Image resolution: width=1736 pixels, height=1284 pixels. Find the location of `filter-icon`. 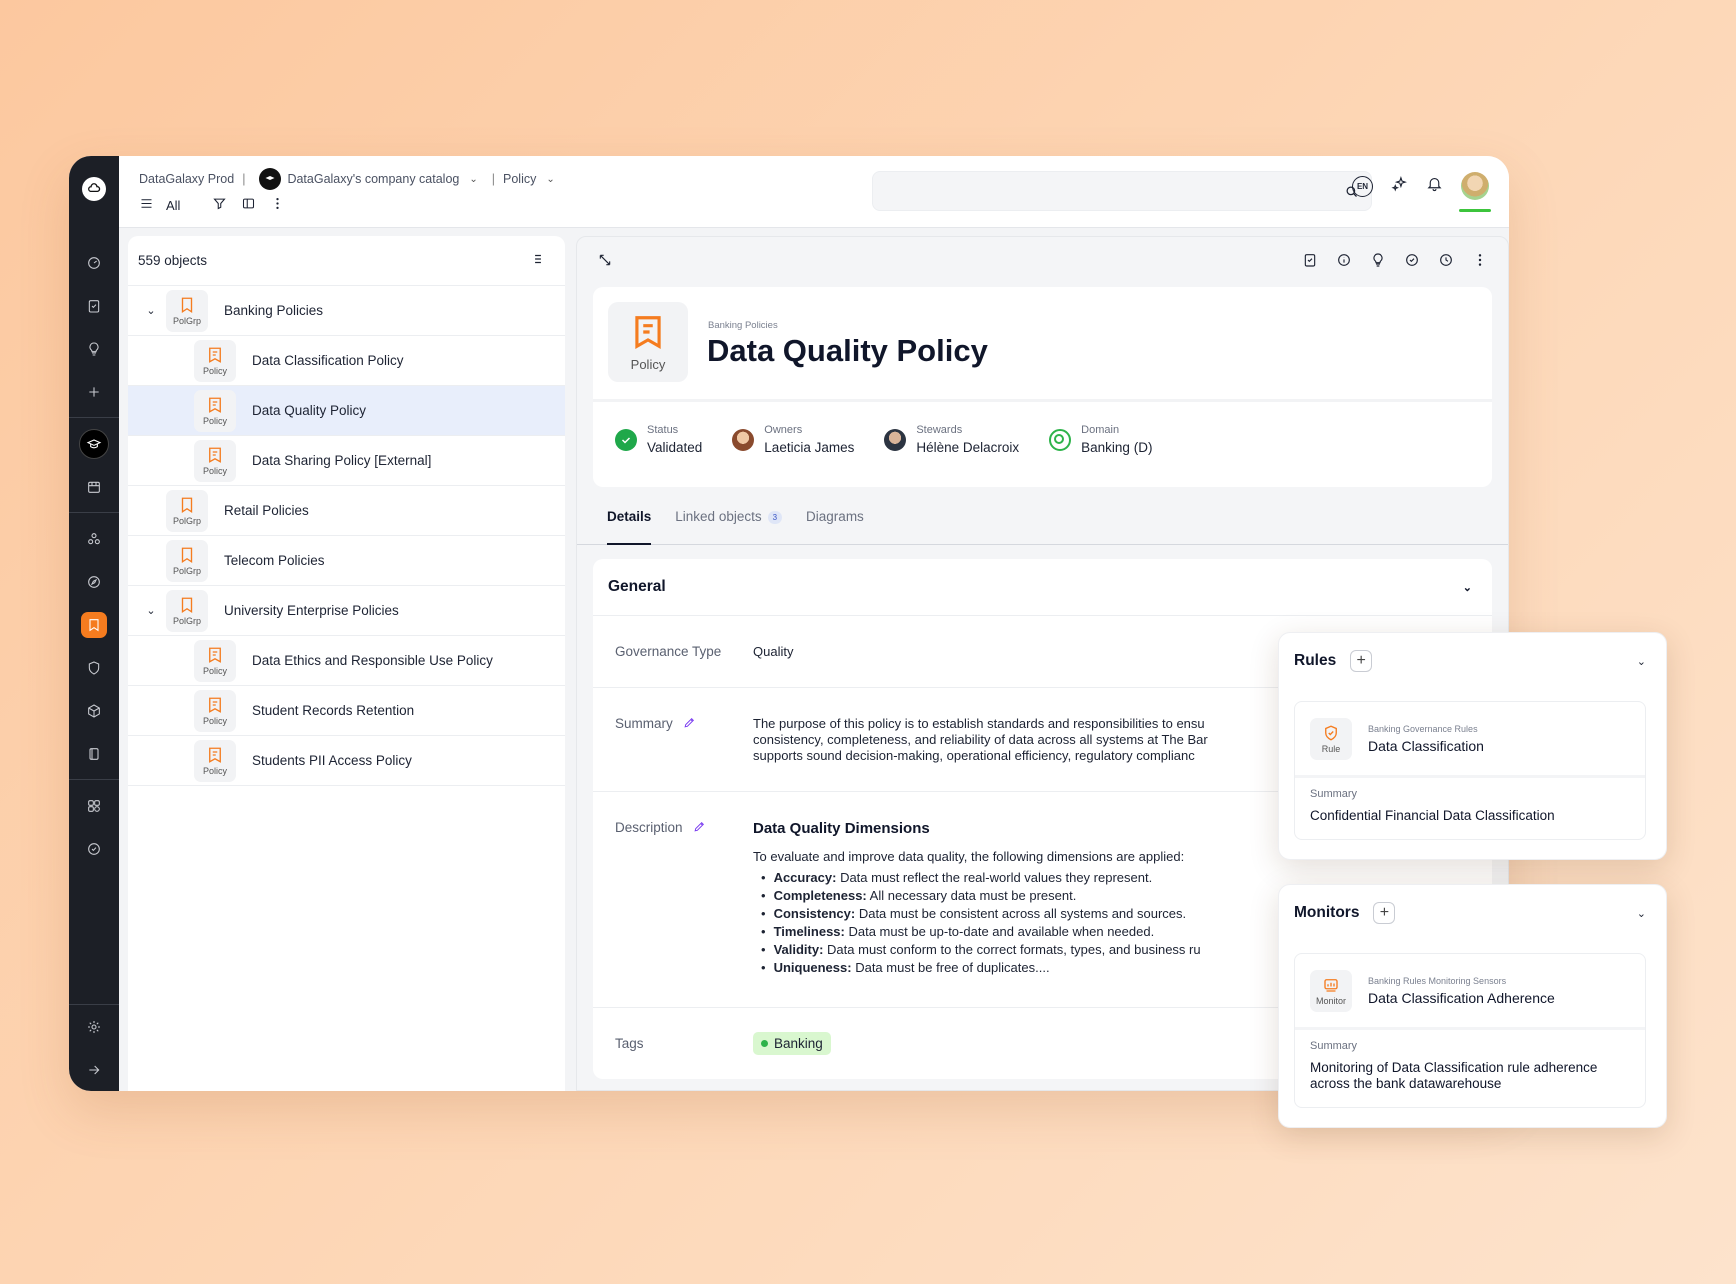

filter-icon is located at coordinates (219, 205).